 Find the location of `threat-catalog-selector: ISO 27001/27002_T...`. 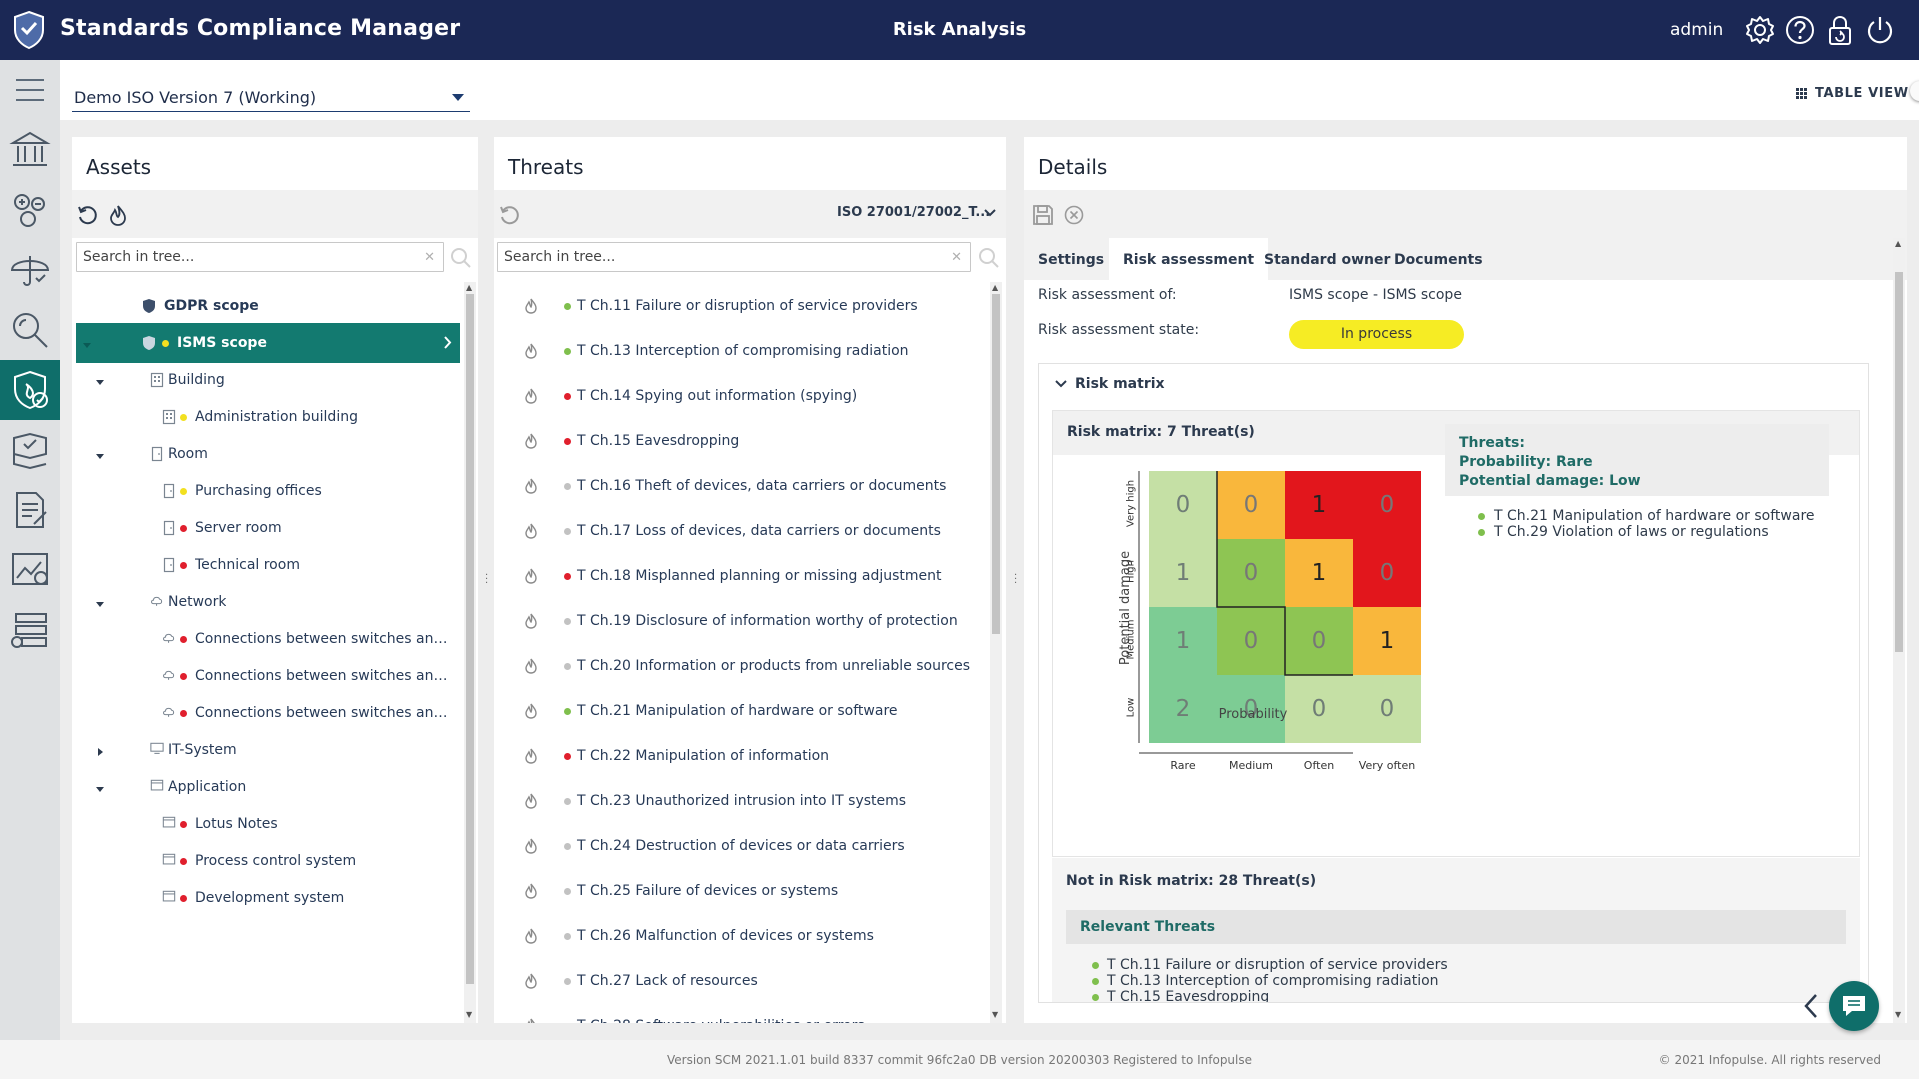

threat-catalog-selector: ISO 27001/27002_T... is located at coordinates (913, 212).